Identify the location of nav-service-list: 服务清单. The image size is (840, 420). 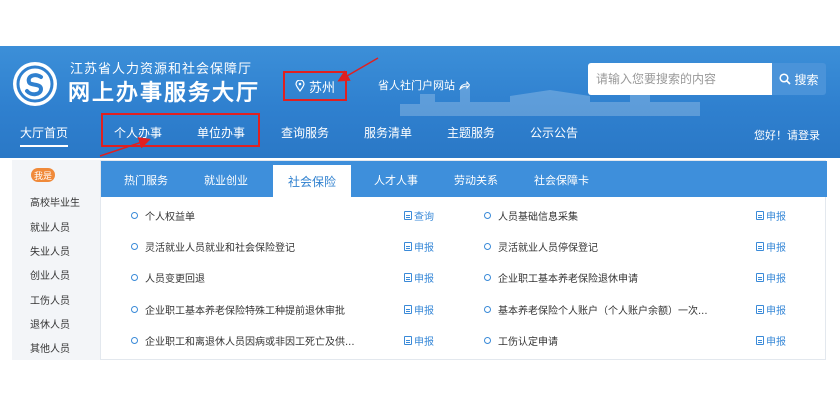
(388, 132).